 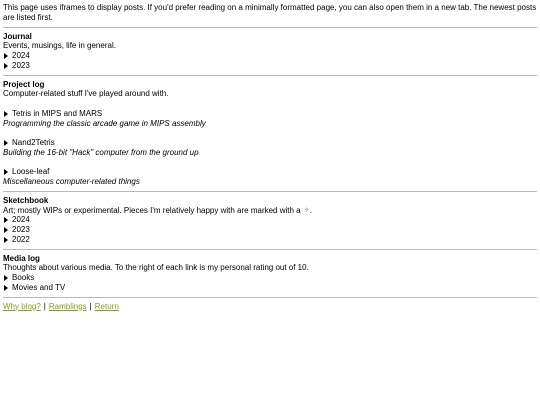 I want to click on why-blog-link: Why blog?, so click(x=22, y=306).